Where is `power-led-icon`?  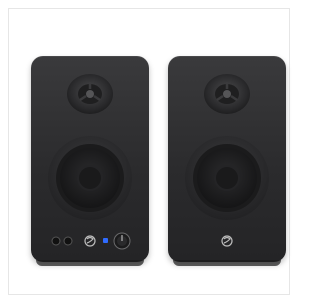 power-led-icon is located at coordinates (105, 240).